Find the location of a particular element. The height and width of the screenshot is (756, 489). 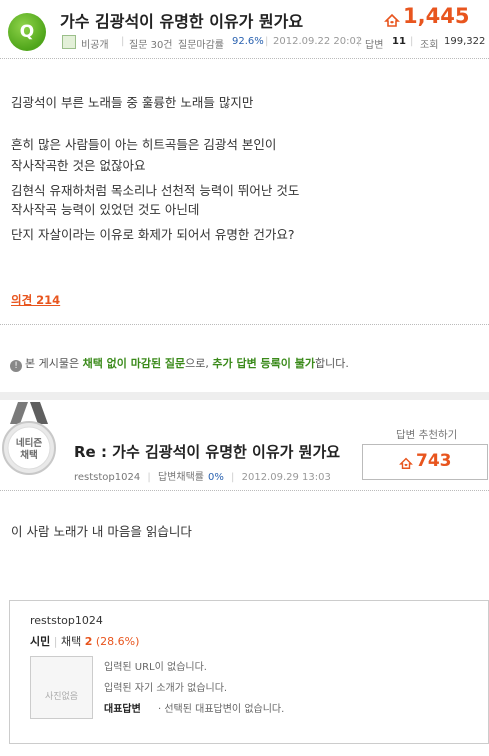

profile-url: 입력된 URL이 없습니다. is located at coordinates (155, 667).